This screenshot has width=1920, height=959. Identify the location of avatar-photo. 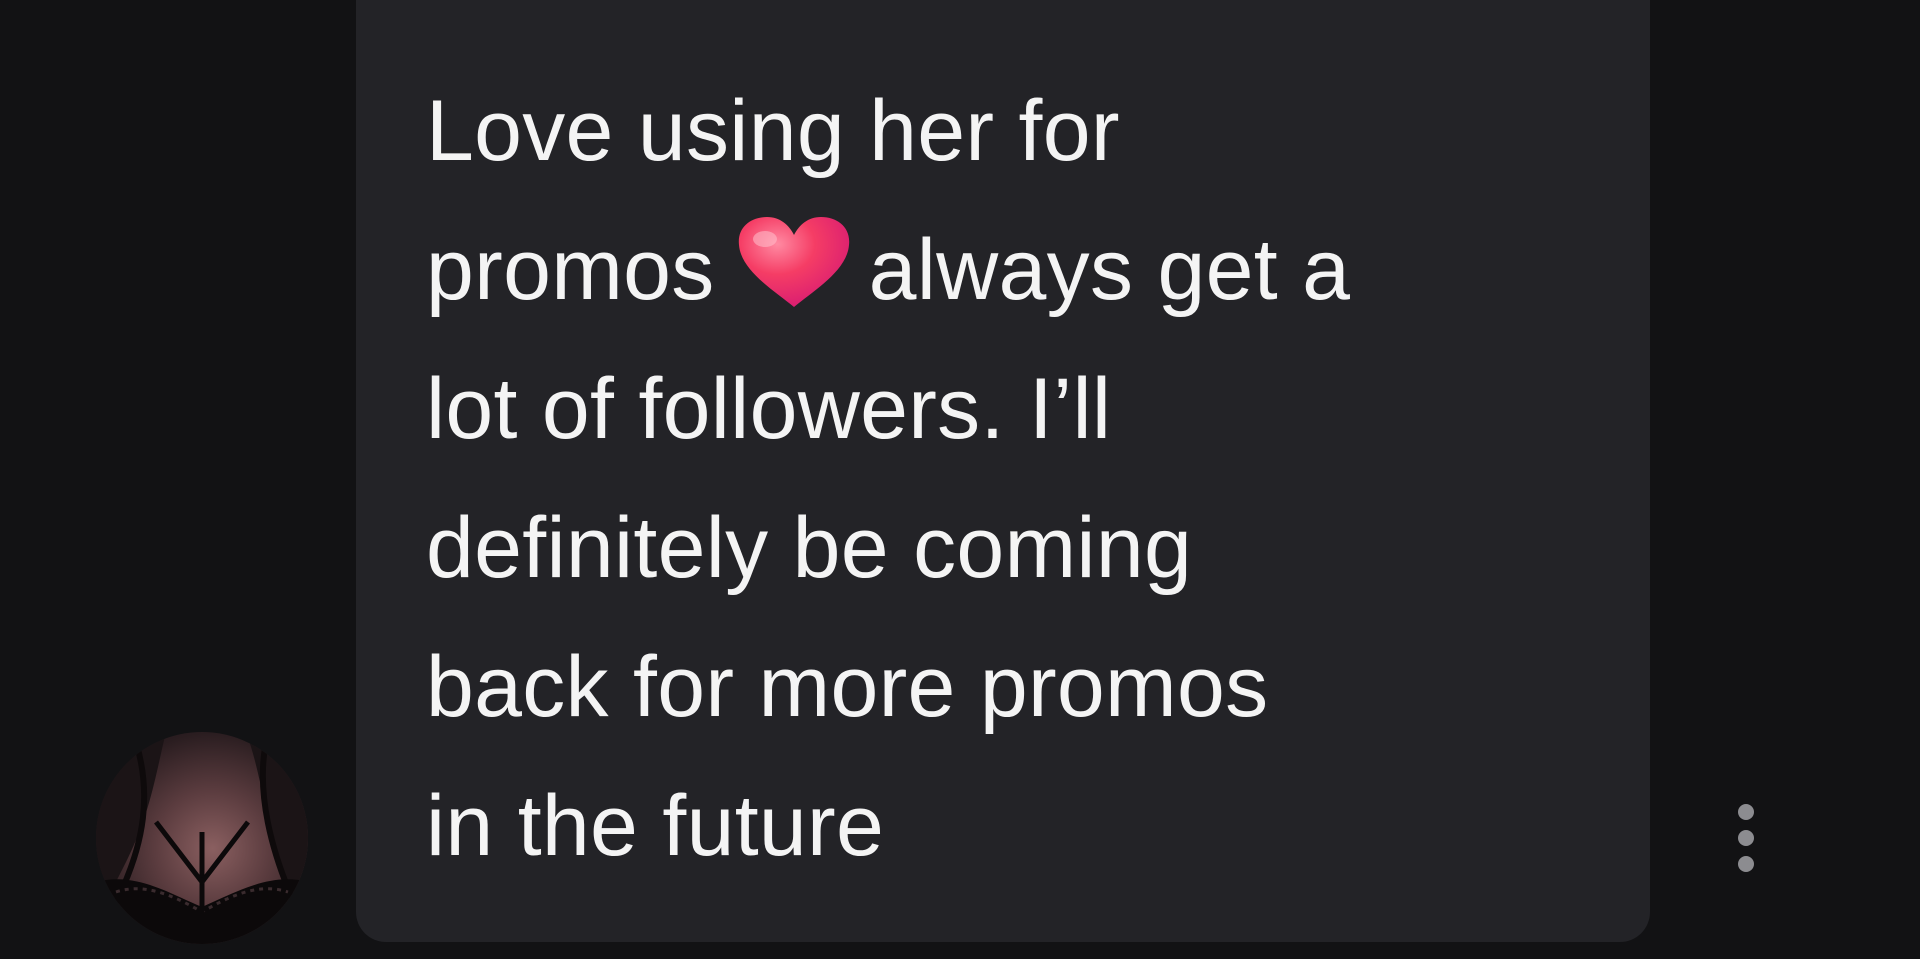
(202, 838).